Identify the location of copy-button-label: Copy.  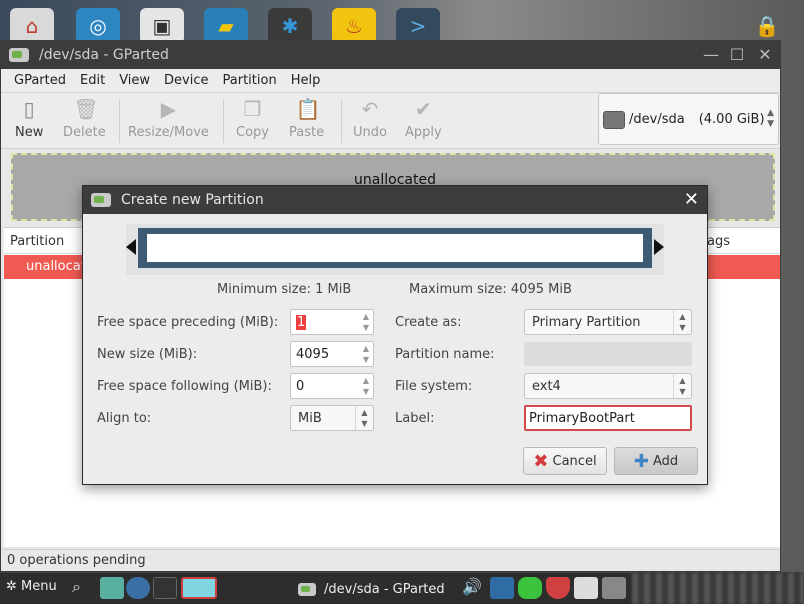
(252, 132).